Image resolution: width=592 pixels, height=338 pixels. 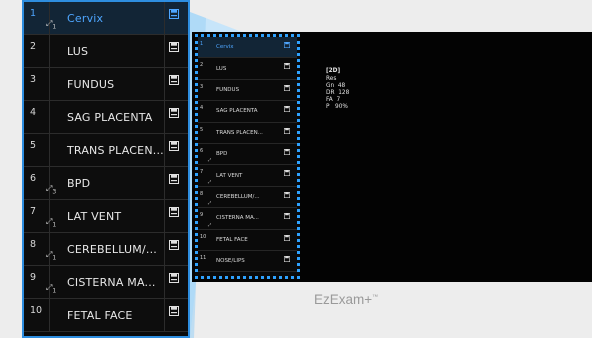 I want to click on list-item: 8 CEREBELLUM/... ⤢, so click(x=247, y=198).